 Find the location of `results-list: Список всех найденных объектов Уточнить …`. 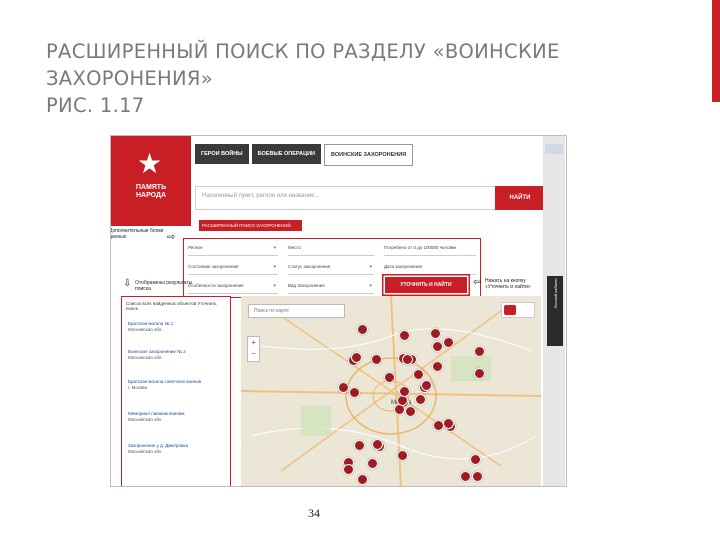

results-list: Список всех найденных объектов Уточнить … is located at coordinates (176, 391).